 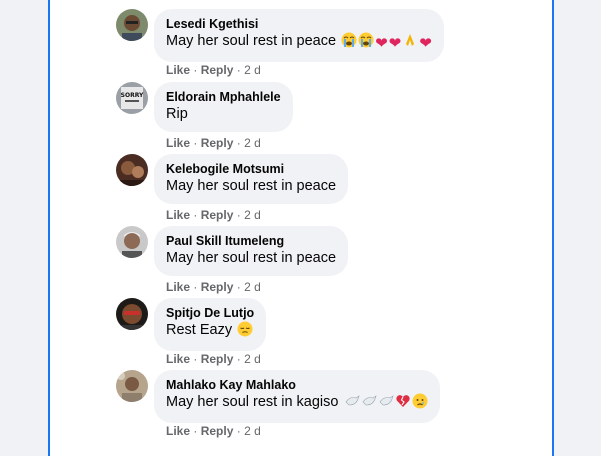 What do you see at coordinates (223, 107) in the screenshot?
I see `comment-bubble: Eldorain Mphahlele Rip` at bounding box center [223, 107].